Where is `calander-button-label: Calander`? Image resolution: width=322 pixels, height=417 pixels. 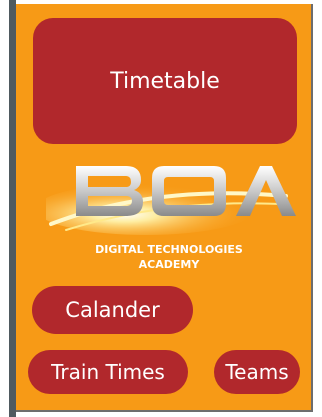
calander-button-label: Calander is located at coordinates (112, 310).